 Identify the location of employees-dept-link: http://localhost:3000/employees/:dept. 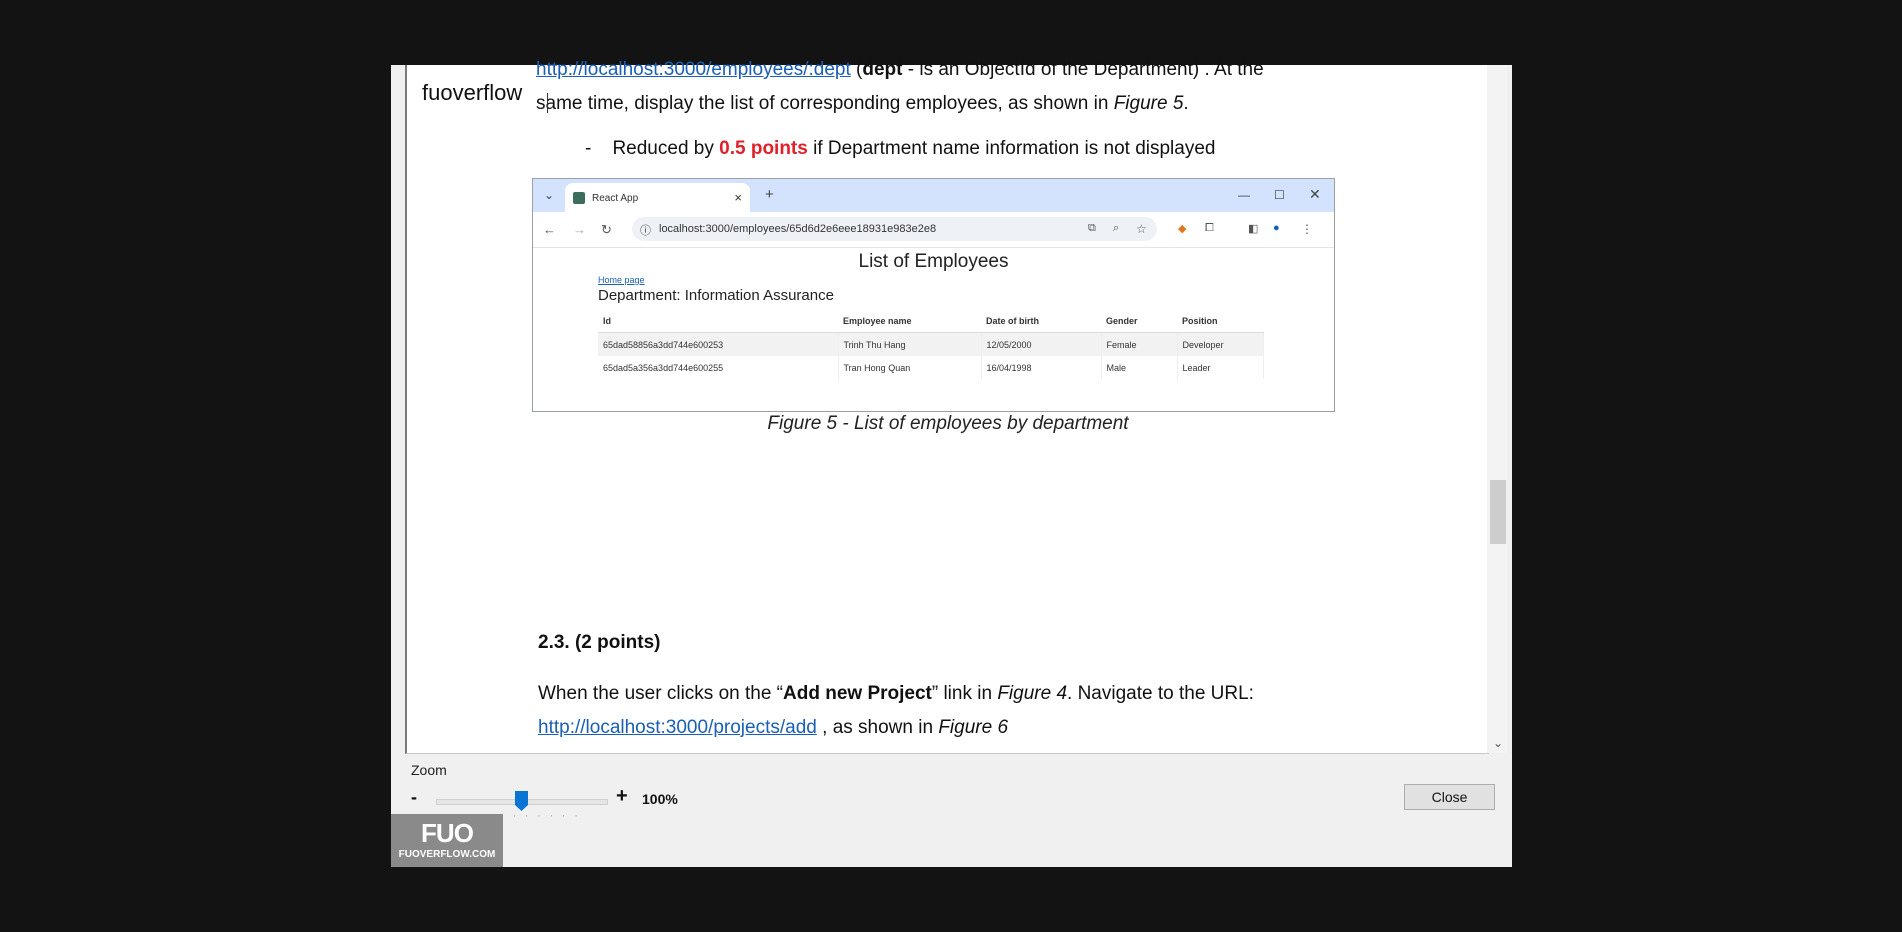
(693, 69).